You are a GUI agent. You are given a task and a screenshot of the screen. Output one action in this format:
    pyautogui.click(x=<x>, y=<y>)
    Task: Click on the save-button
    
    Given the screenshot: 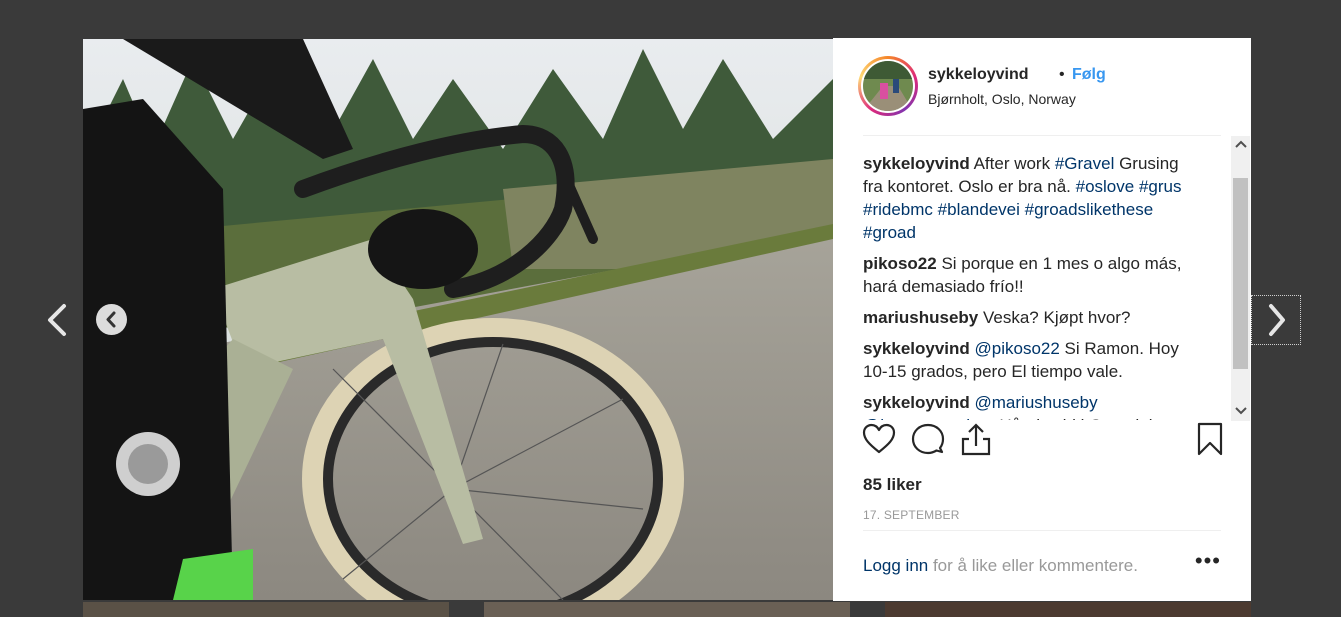 What is the action you would take?
    pyautogui.click(x=1210, y=439)
    